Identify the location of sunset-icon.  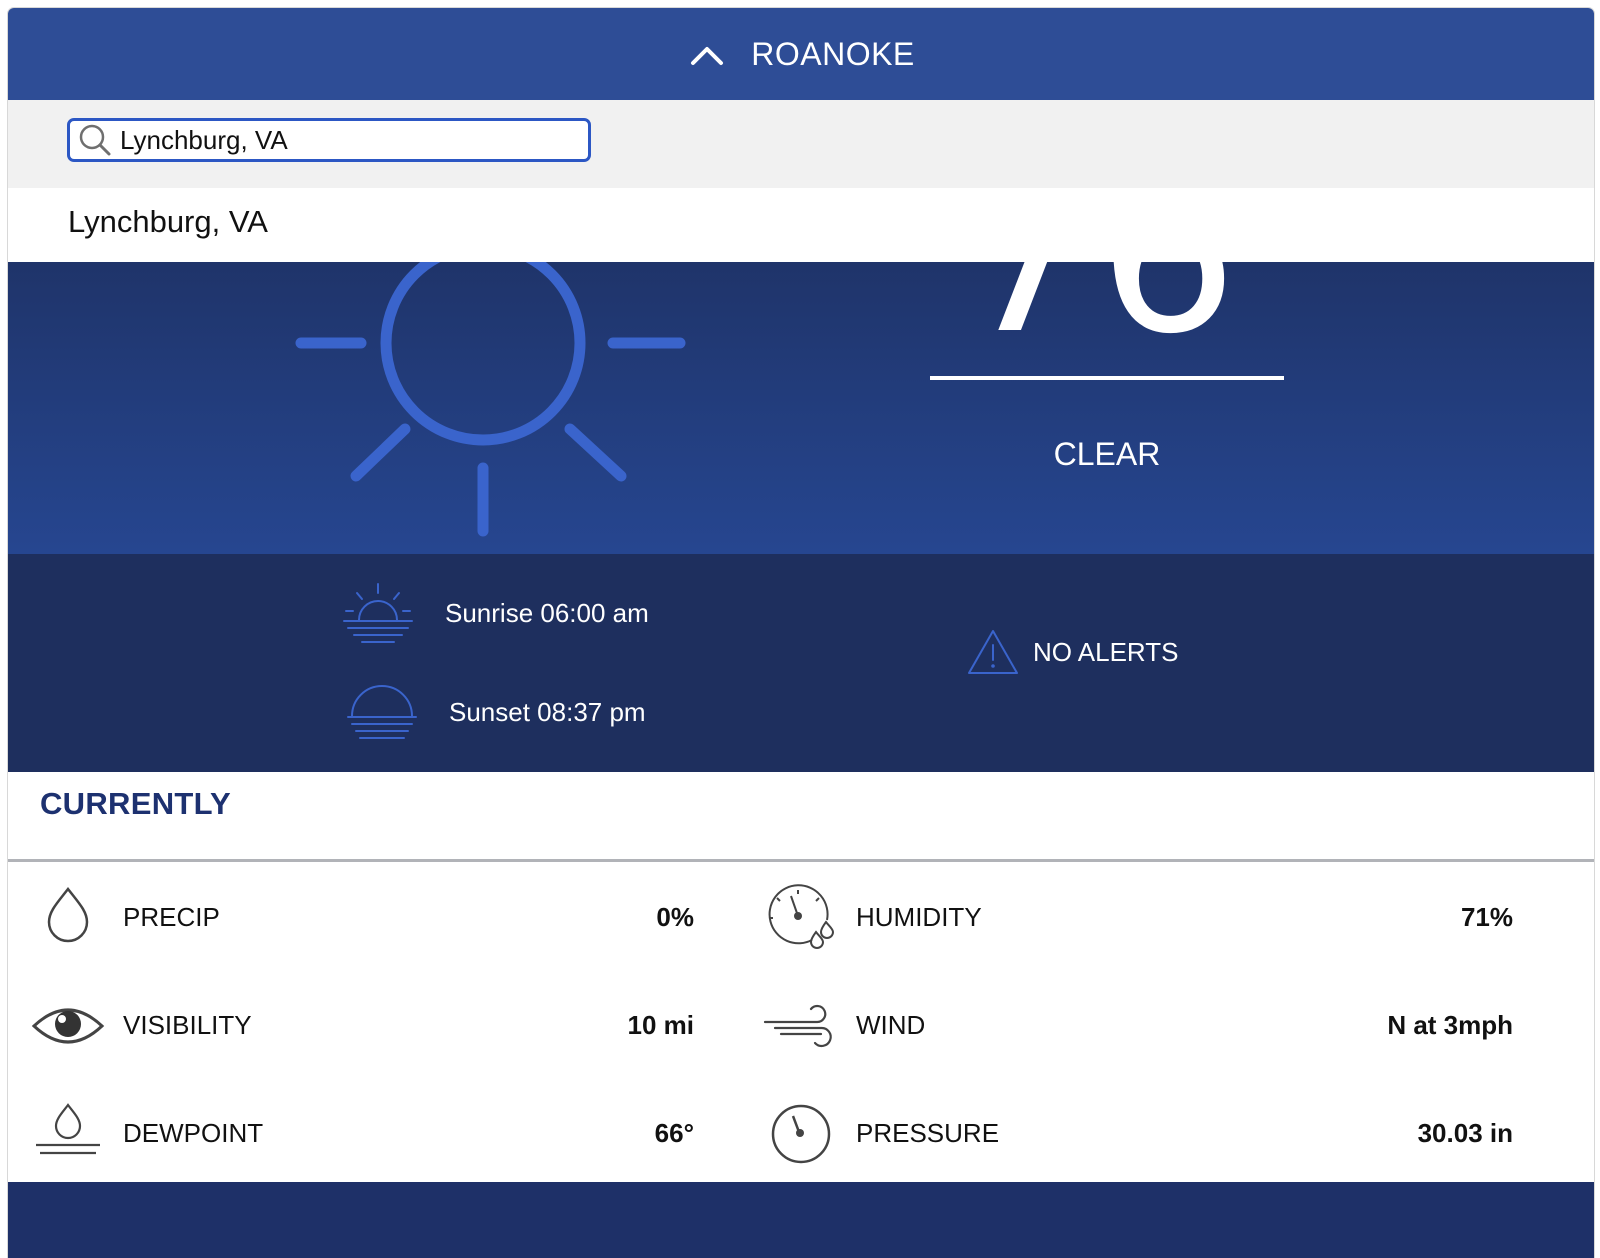
(382, 712).